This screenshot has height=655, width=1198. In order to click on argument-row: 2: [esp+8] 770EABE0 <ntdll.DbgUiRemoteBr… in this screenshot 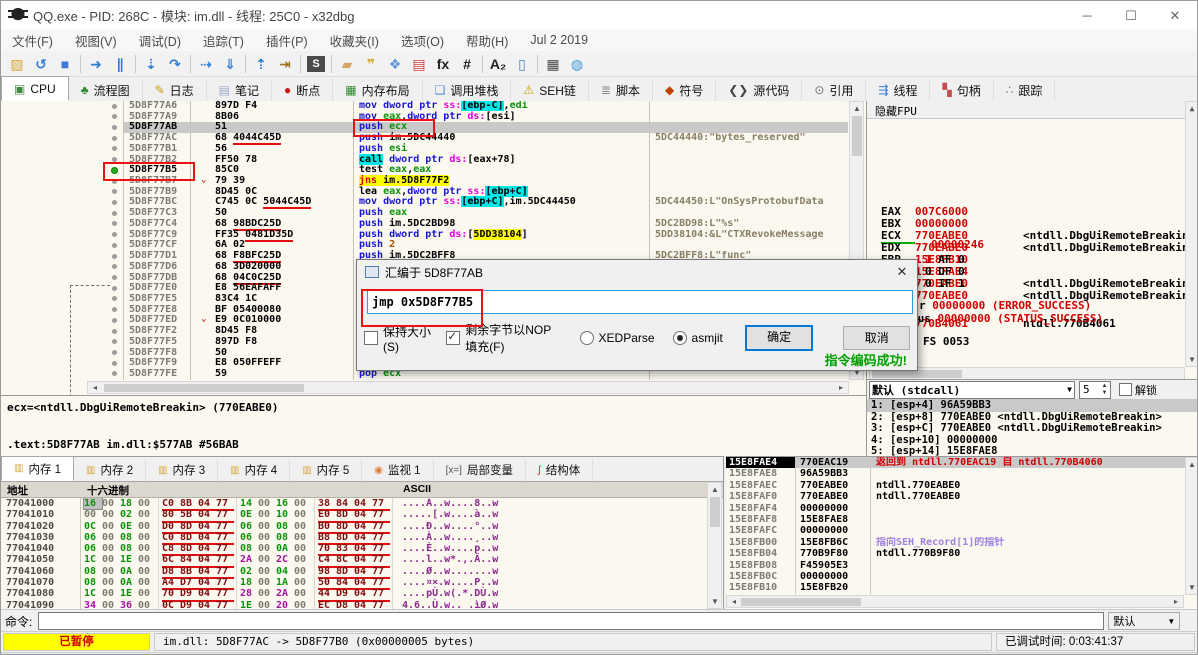, I will do `click(1032, 418)`.